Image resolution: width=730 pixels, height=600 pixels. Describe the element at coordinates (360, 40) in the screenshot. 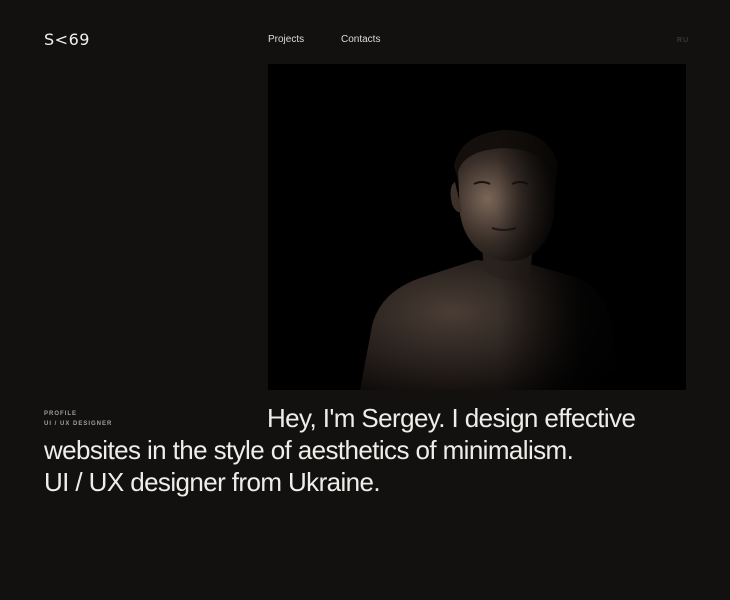

I see `nav-contacts-link: Contacts` at that location.